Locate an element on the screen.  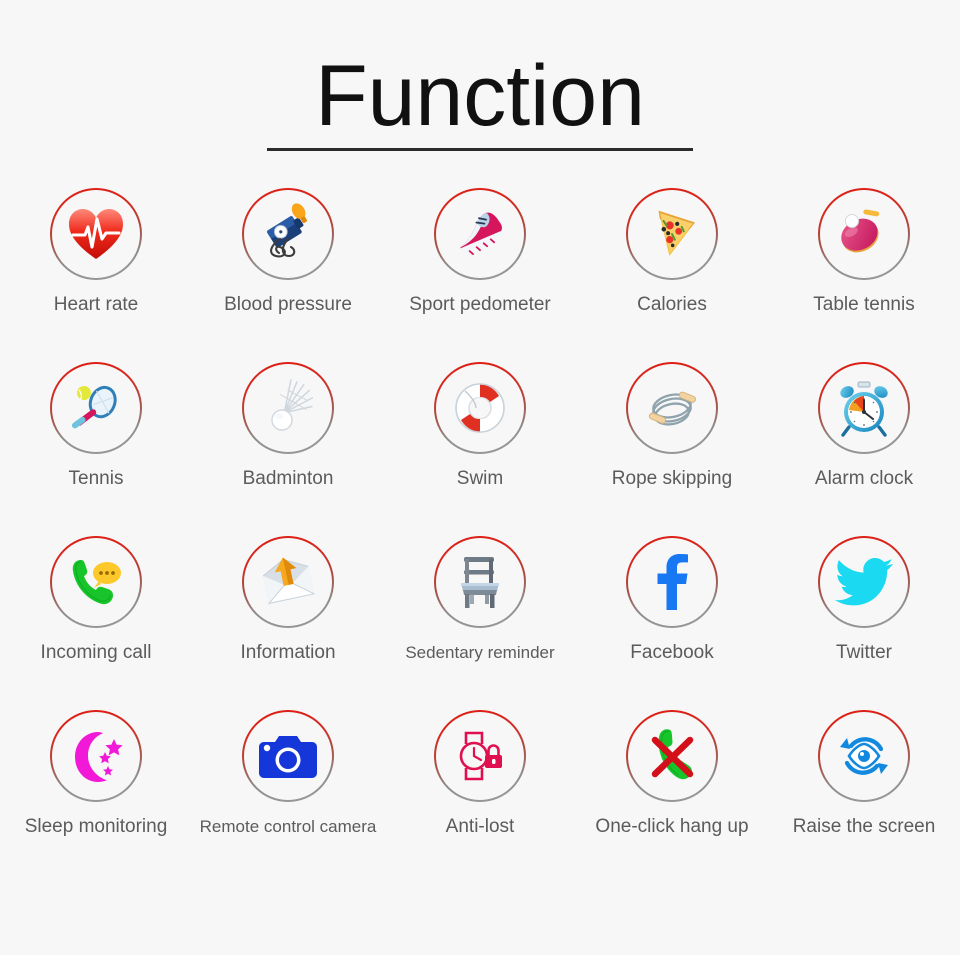
feature-item-blood-pressure: Blood pressure is located at coordinates (288, 275).